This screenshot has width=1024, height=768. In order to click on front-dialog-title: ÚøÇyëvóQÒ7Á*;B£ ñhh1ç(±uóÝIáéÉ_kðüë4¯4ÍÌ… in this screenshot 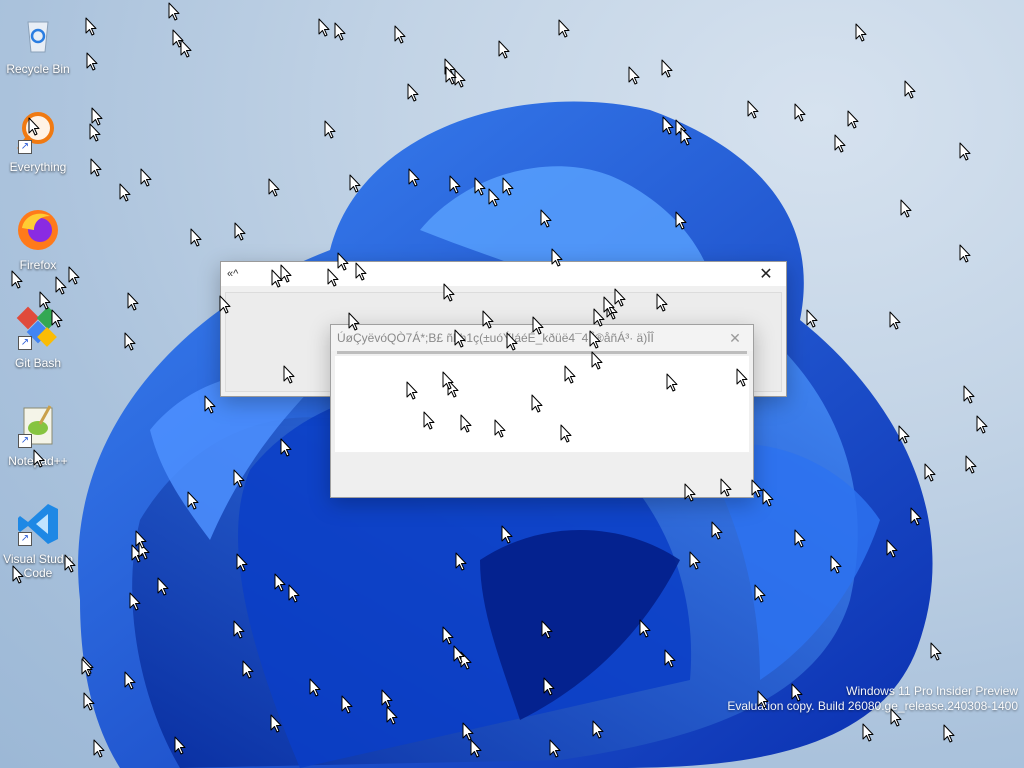, I will do `click(495, 338)`.